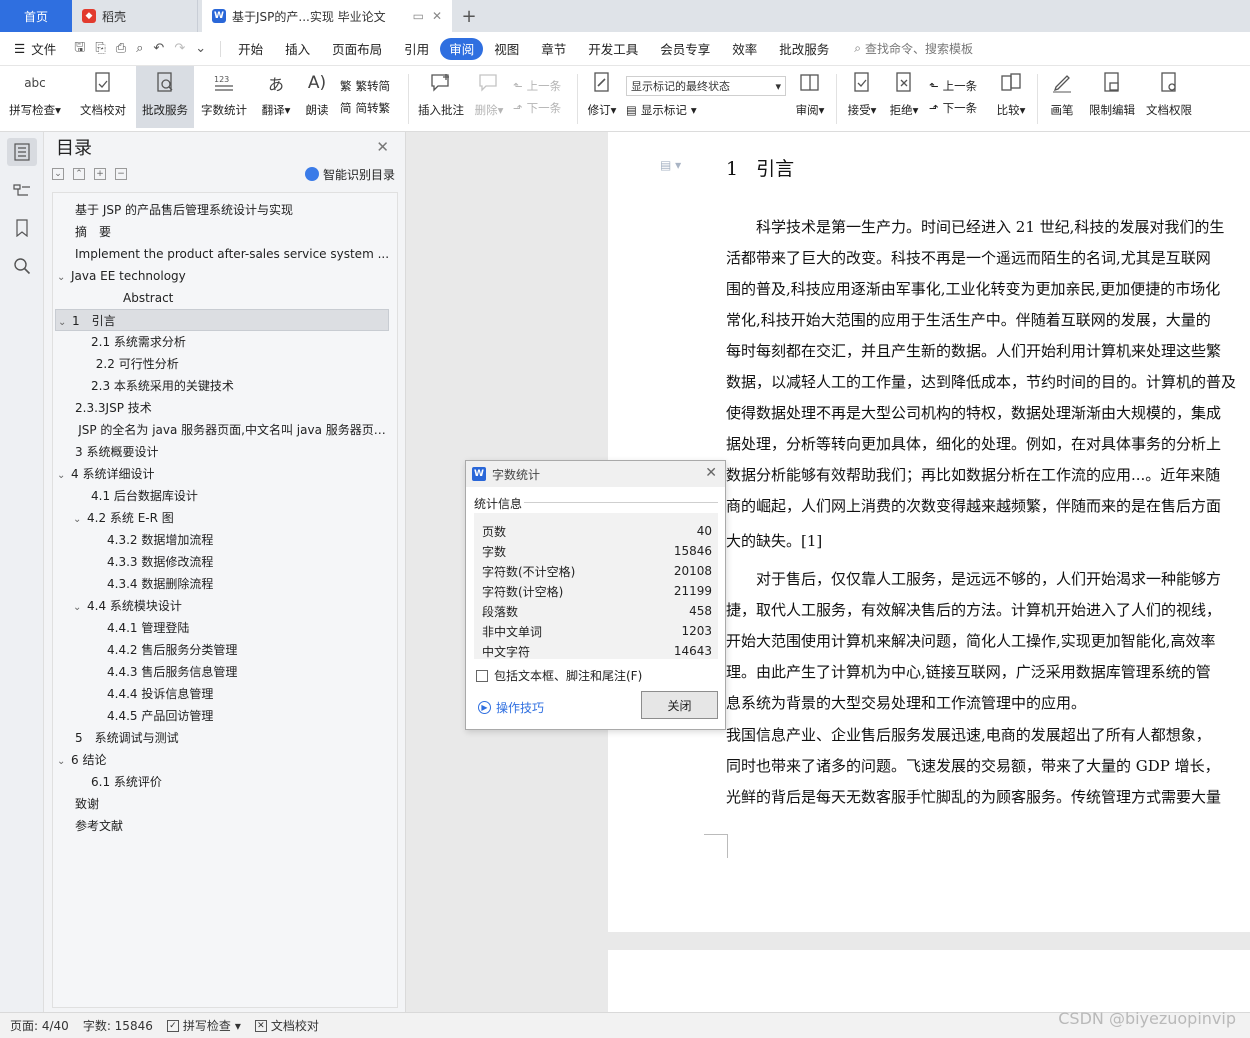 This screenshot has height=1038, width=1250. I want to click on toc-item: ⌄ 4.4 系统模块设计, so click(231, 606).